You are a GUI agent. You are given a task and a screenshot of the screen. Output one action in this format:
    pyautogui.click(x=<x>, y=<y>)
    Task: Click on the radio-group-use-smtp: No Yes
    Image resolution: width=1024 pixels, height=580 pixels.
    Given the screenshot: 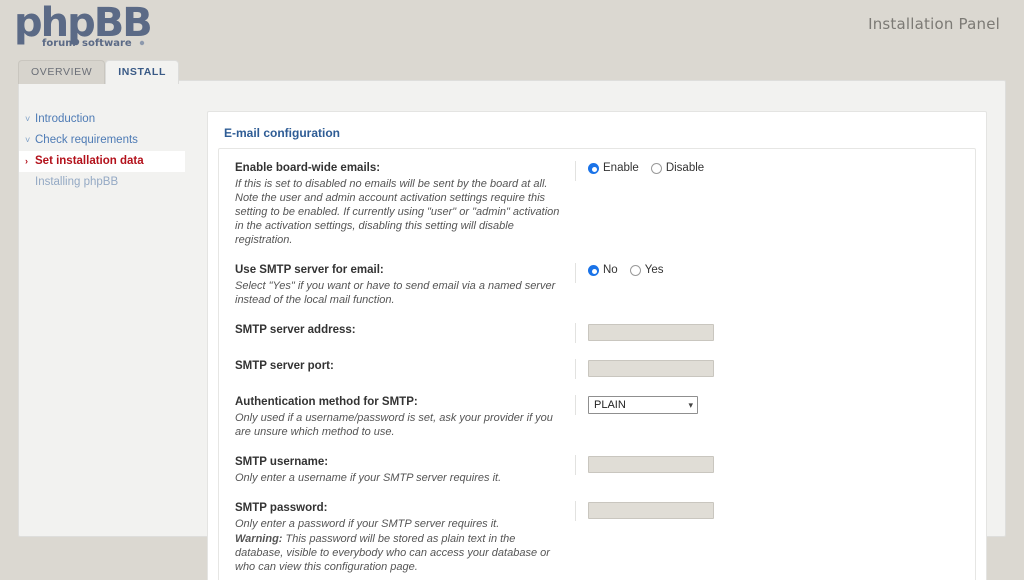 What is the action you would take?
    pyautogui.click(x=777, y=270)
    